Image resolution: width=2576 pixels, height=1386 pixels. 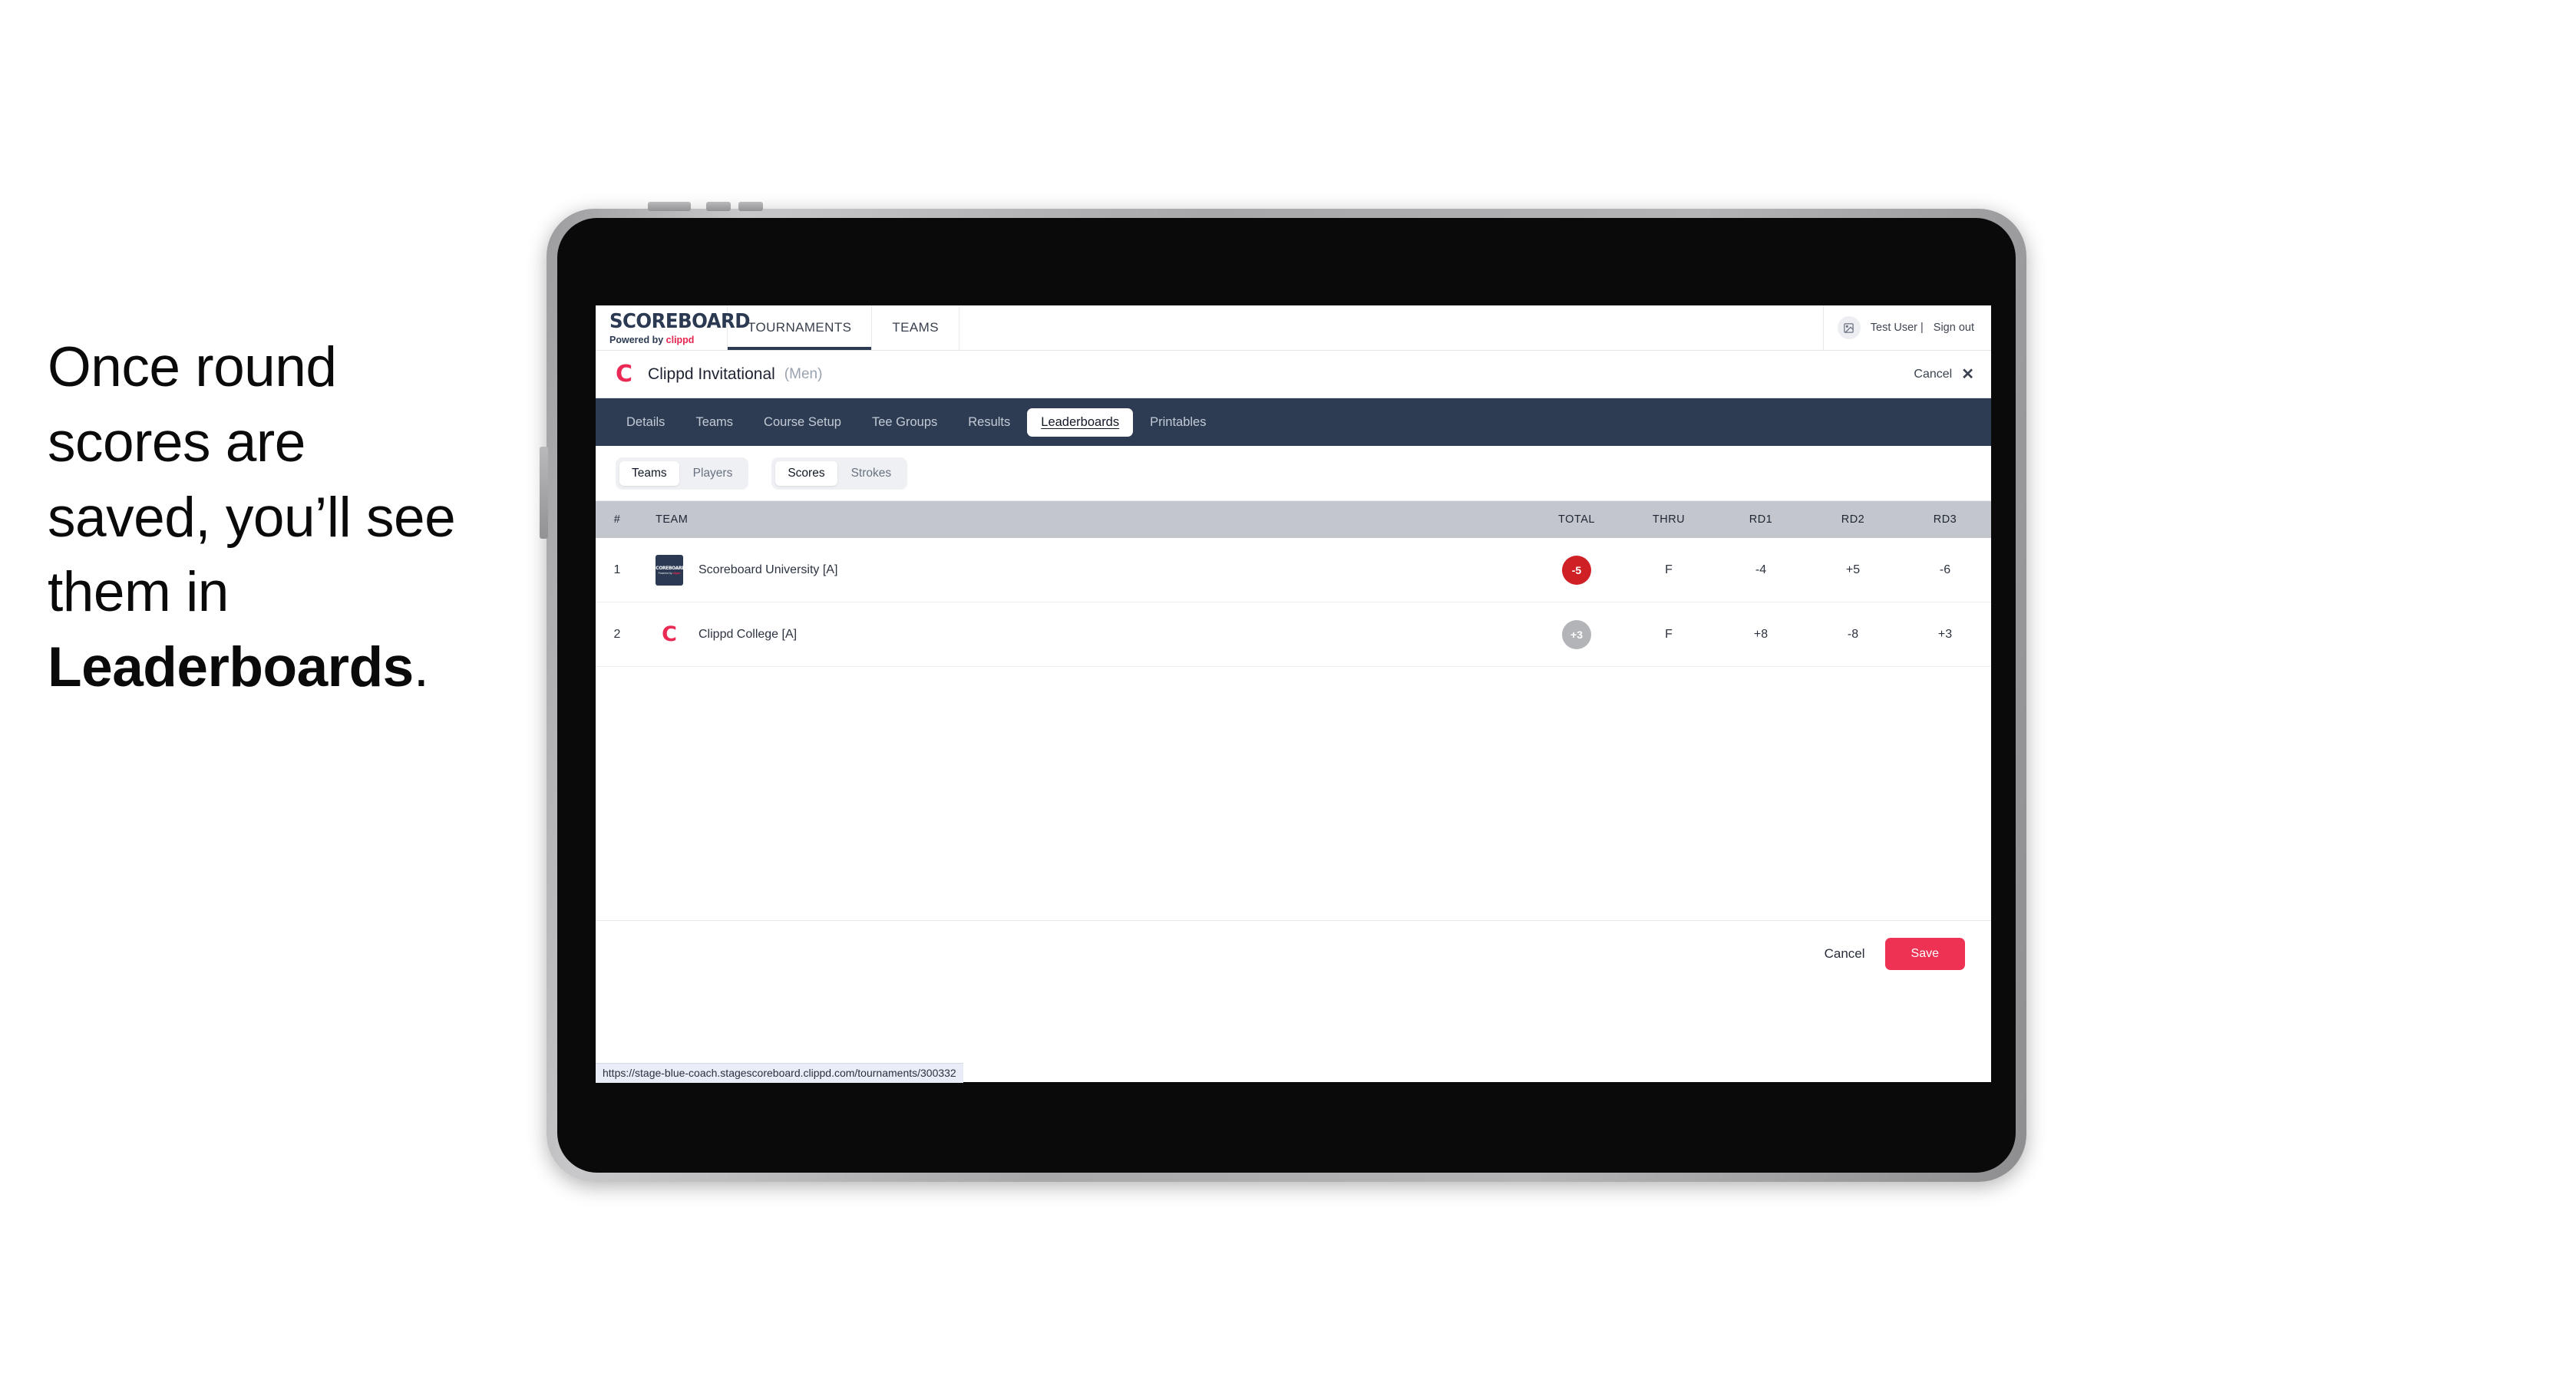 What do you see at coordinates (617, 569) in the screenshot?
I see `row-rank: 1` at bounding box center [617, 569].